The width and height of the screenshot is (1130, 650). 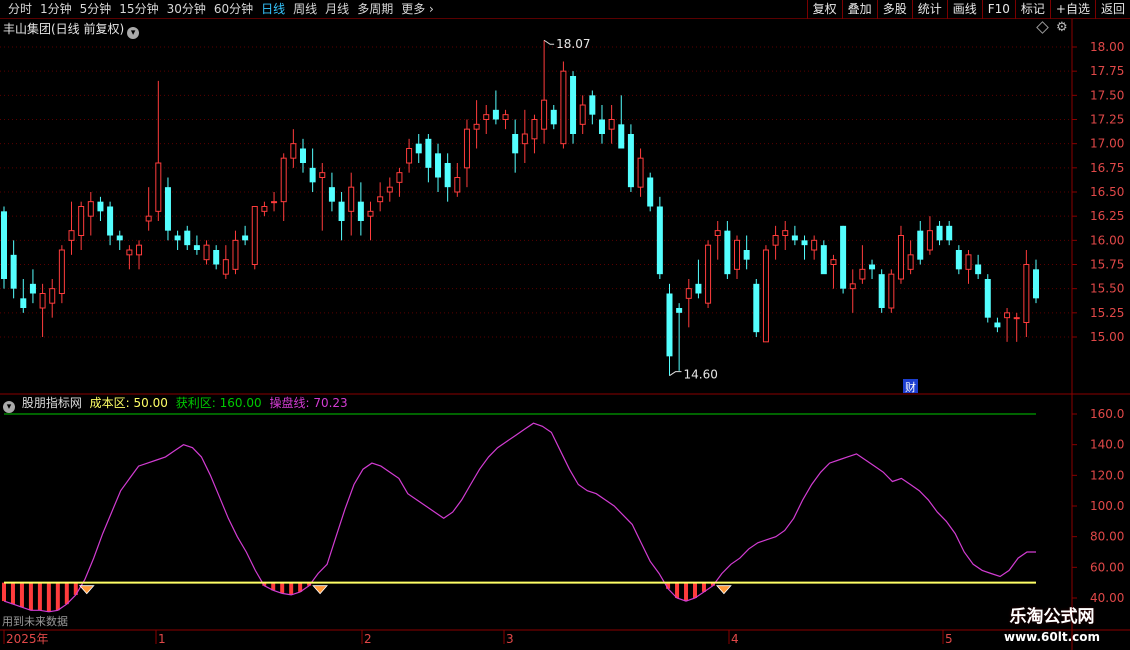 I want to click on toolbar-button-7: +自选, so click(x=1072, y=9).